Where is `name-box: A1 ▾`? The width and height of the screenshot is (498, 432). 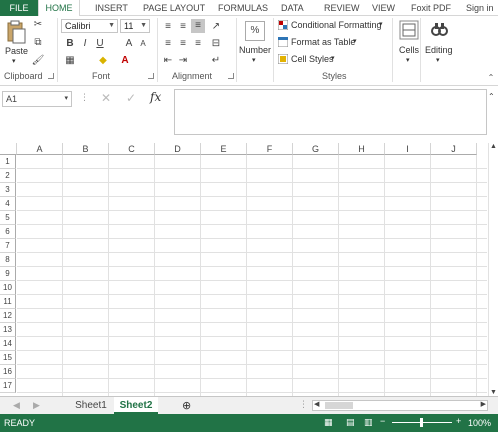
name-box: A1 ▾ is located at coordinates (37, 99).